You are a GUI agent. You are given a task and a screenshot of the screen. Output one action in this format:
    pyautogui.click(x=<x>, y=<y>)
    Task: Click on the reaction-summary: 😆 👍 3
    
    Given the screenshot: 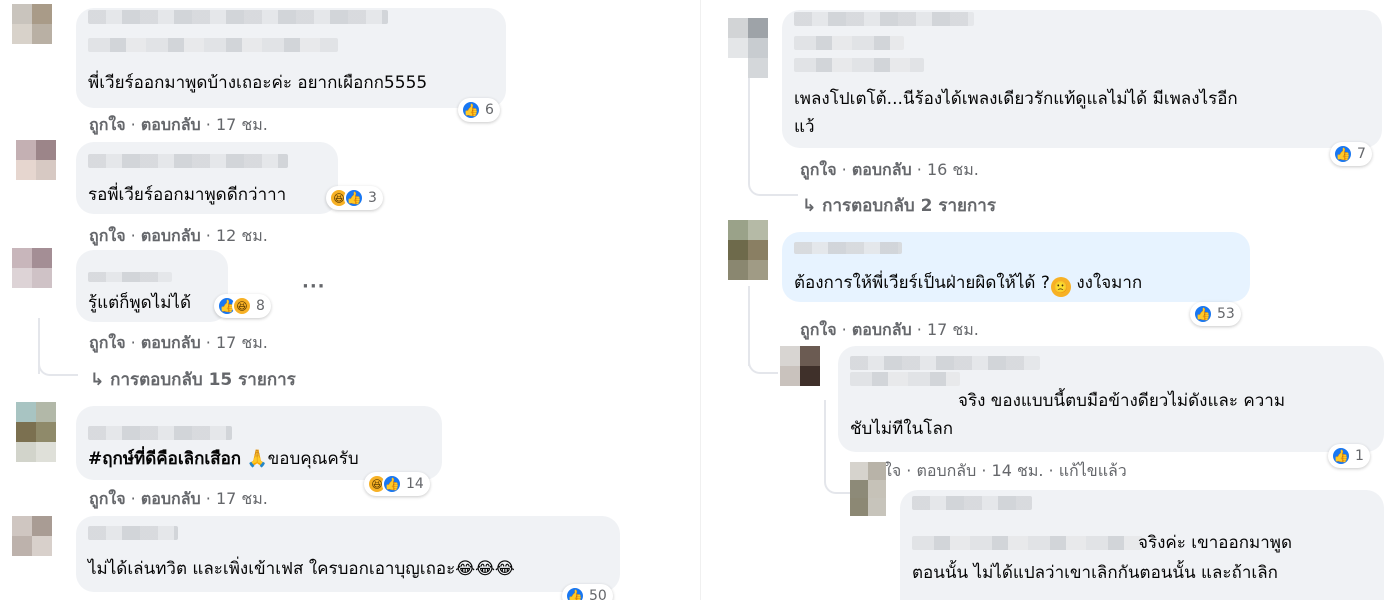 What is the action you would take?
    pyautogui.click(x=354, y=198)
    